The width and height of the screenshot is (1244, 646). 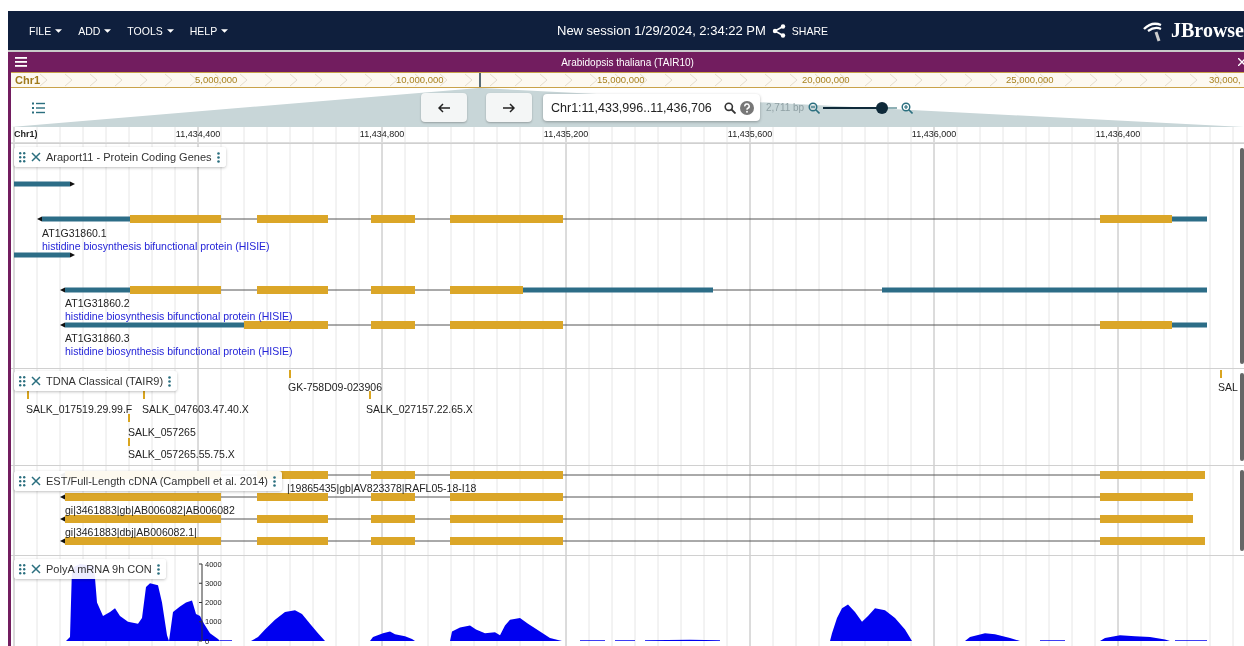 I want to click on feature-name: SALK_027157.22.65.X, so click(x=419, y=409).